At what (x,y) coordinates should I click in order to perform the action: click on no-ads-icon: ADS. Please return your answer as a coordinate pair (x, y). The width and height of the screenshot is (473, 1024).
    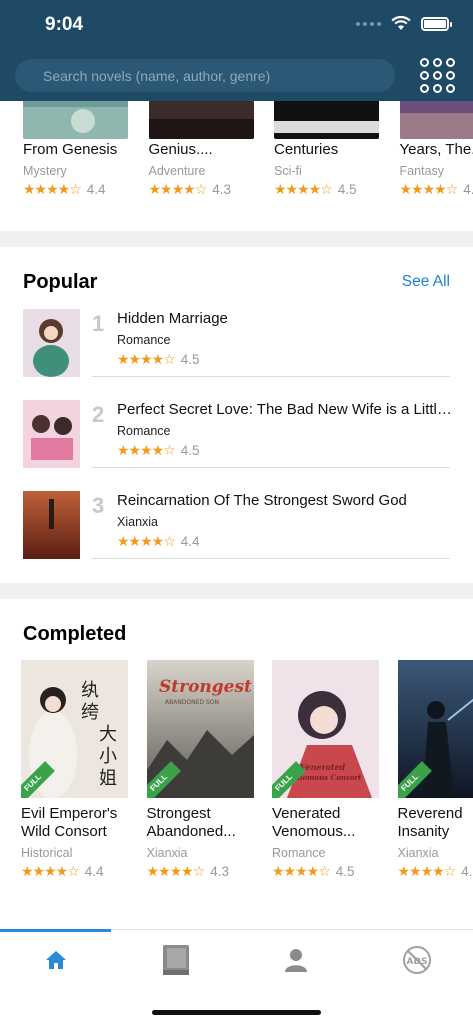
    Looking at the image, I should click on (417, 960).